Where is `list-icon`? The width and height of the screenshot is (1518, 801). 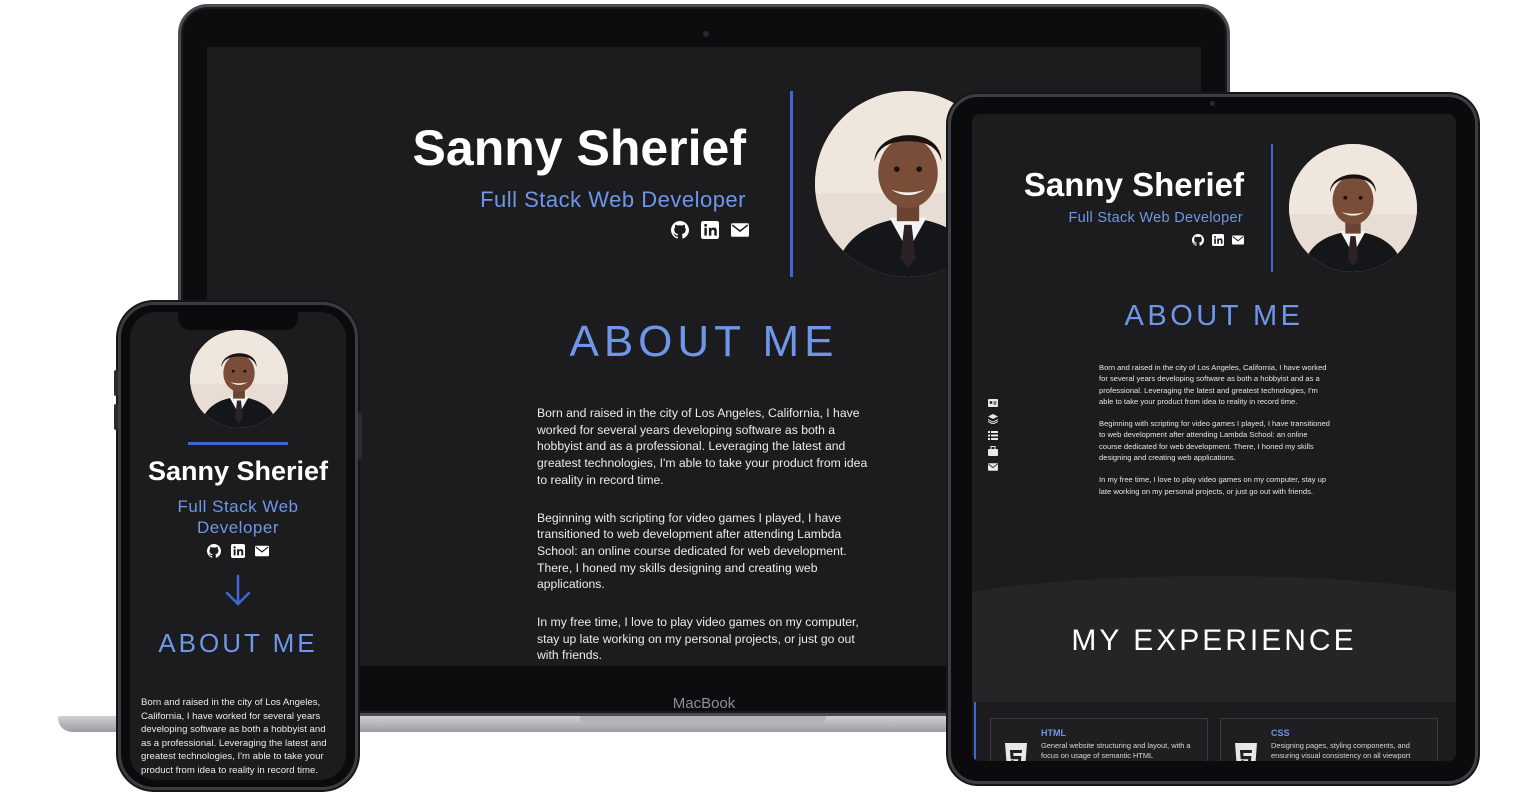 list-icon is located at coordinates (993, 435).